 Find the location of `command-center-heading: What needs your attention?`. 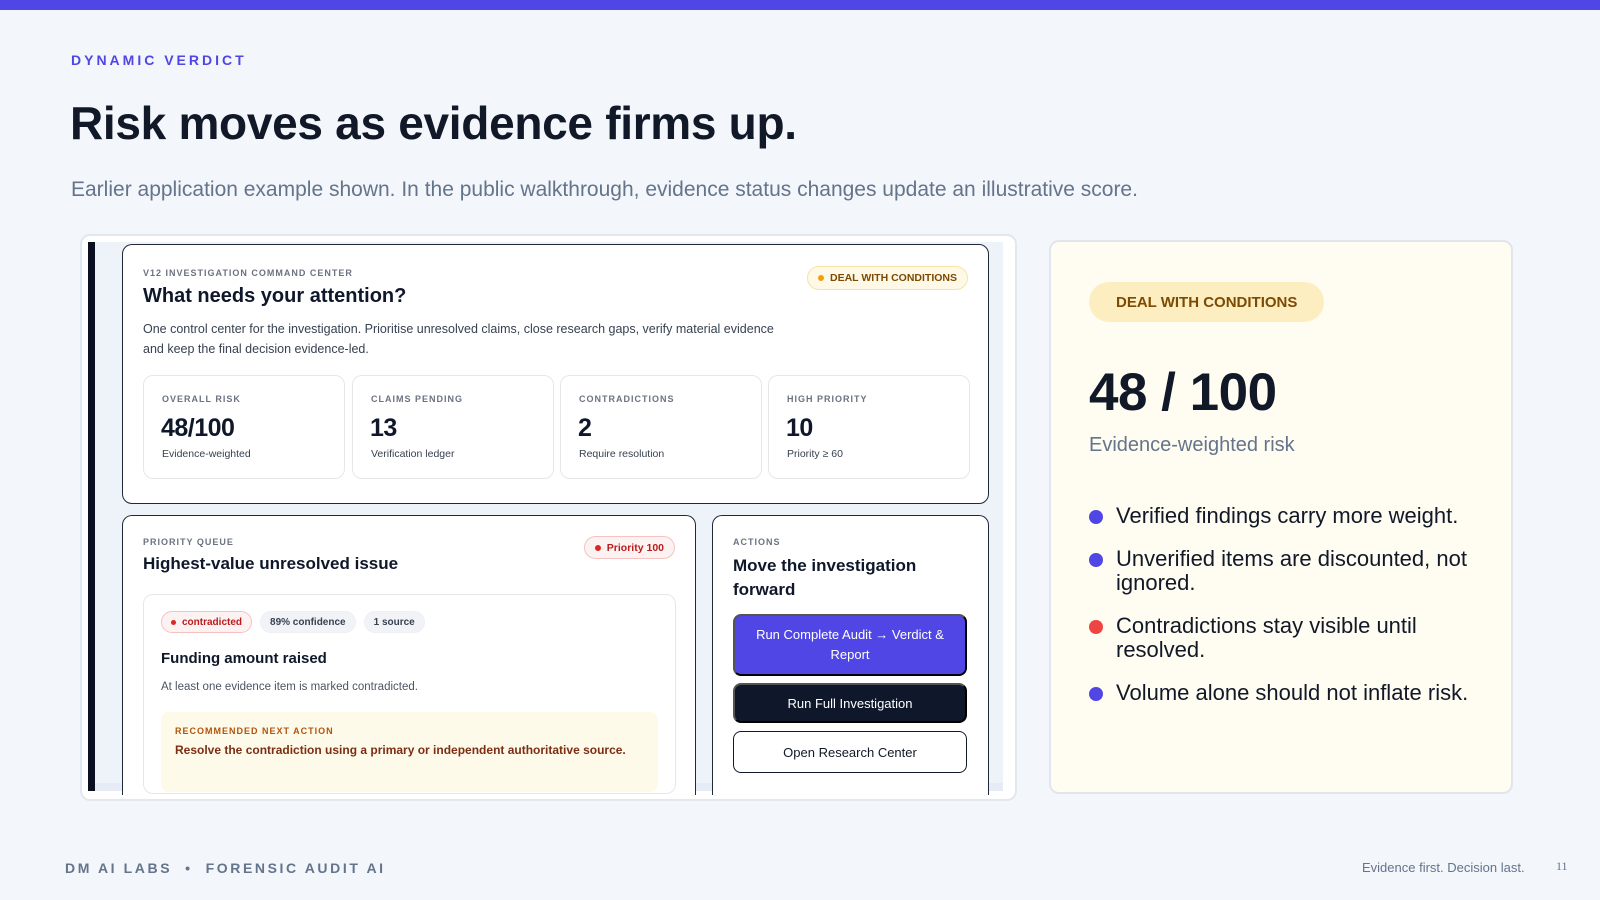

command-center-heading: What needs your attention? is located at coordinates (275, 296).